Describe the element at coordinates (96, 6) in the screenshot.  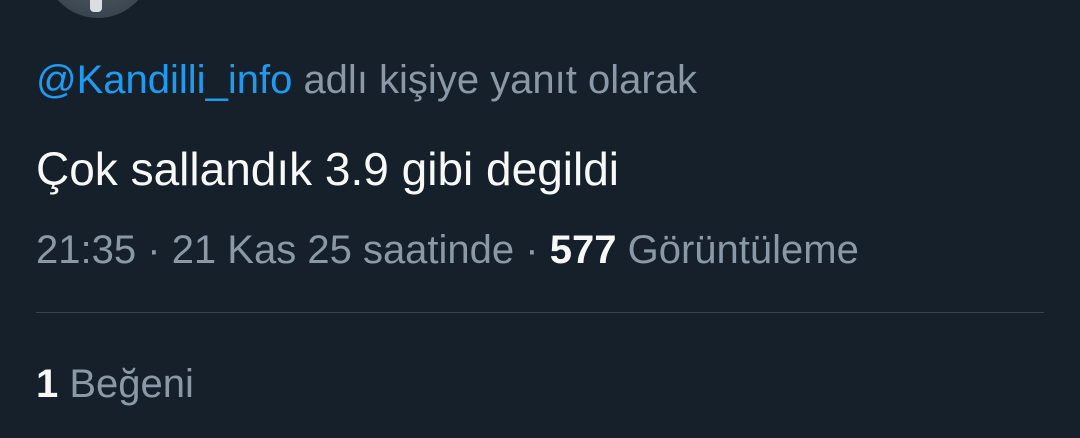
I see `avatar-figure` at that location.